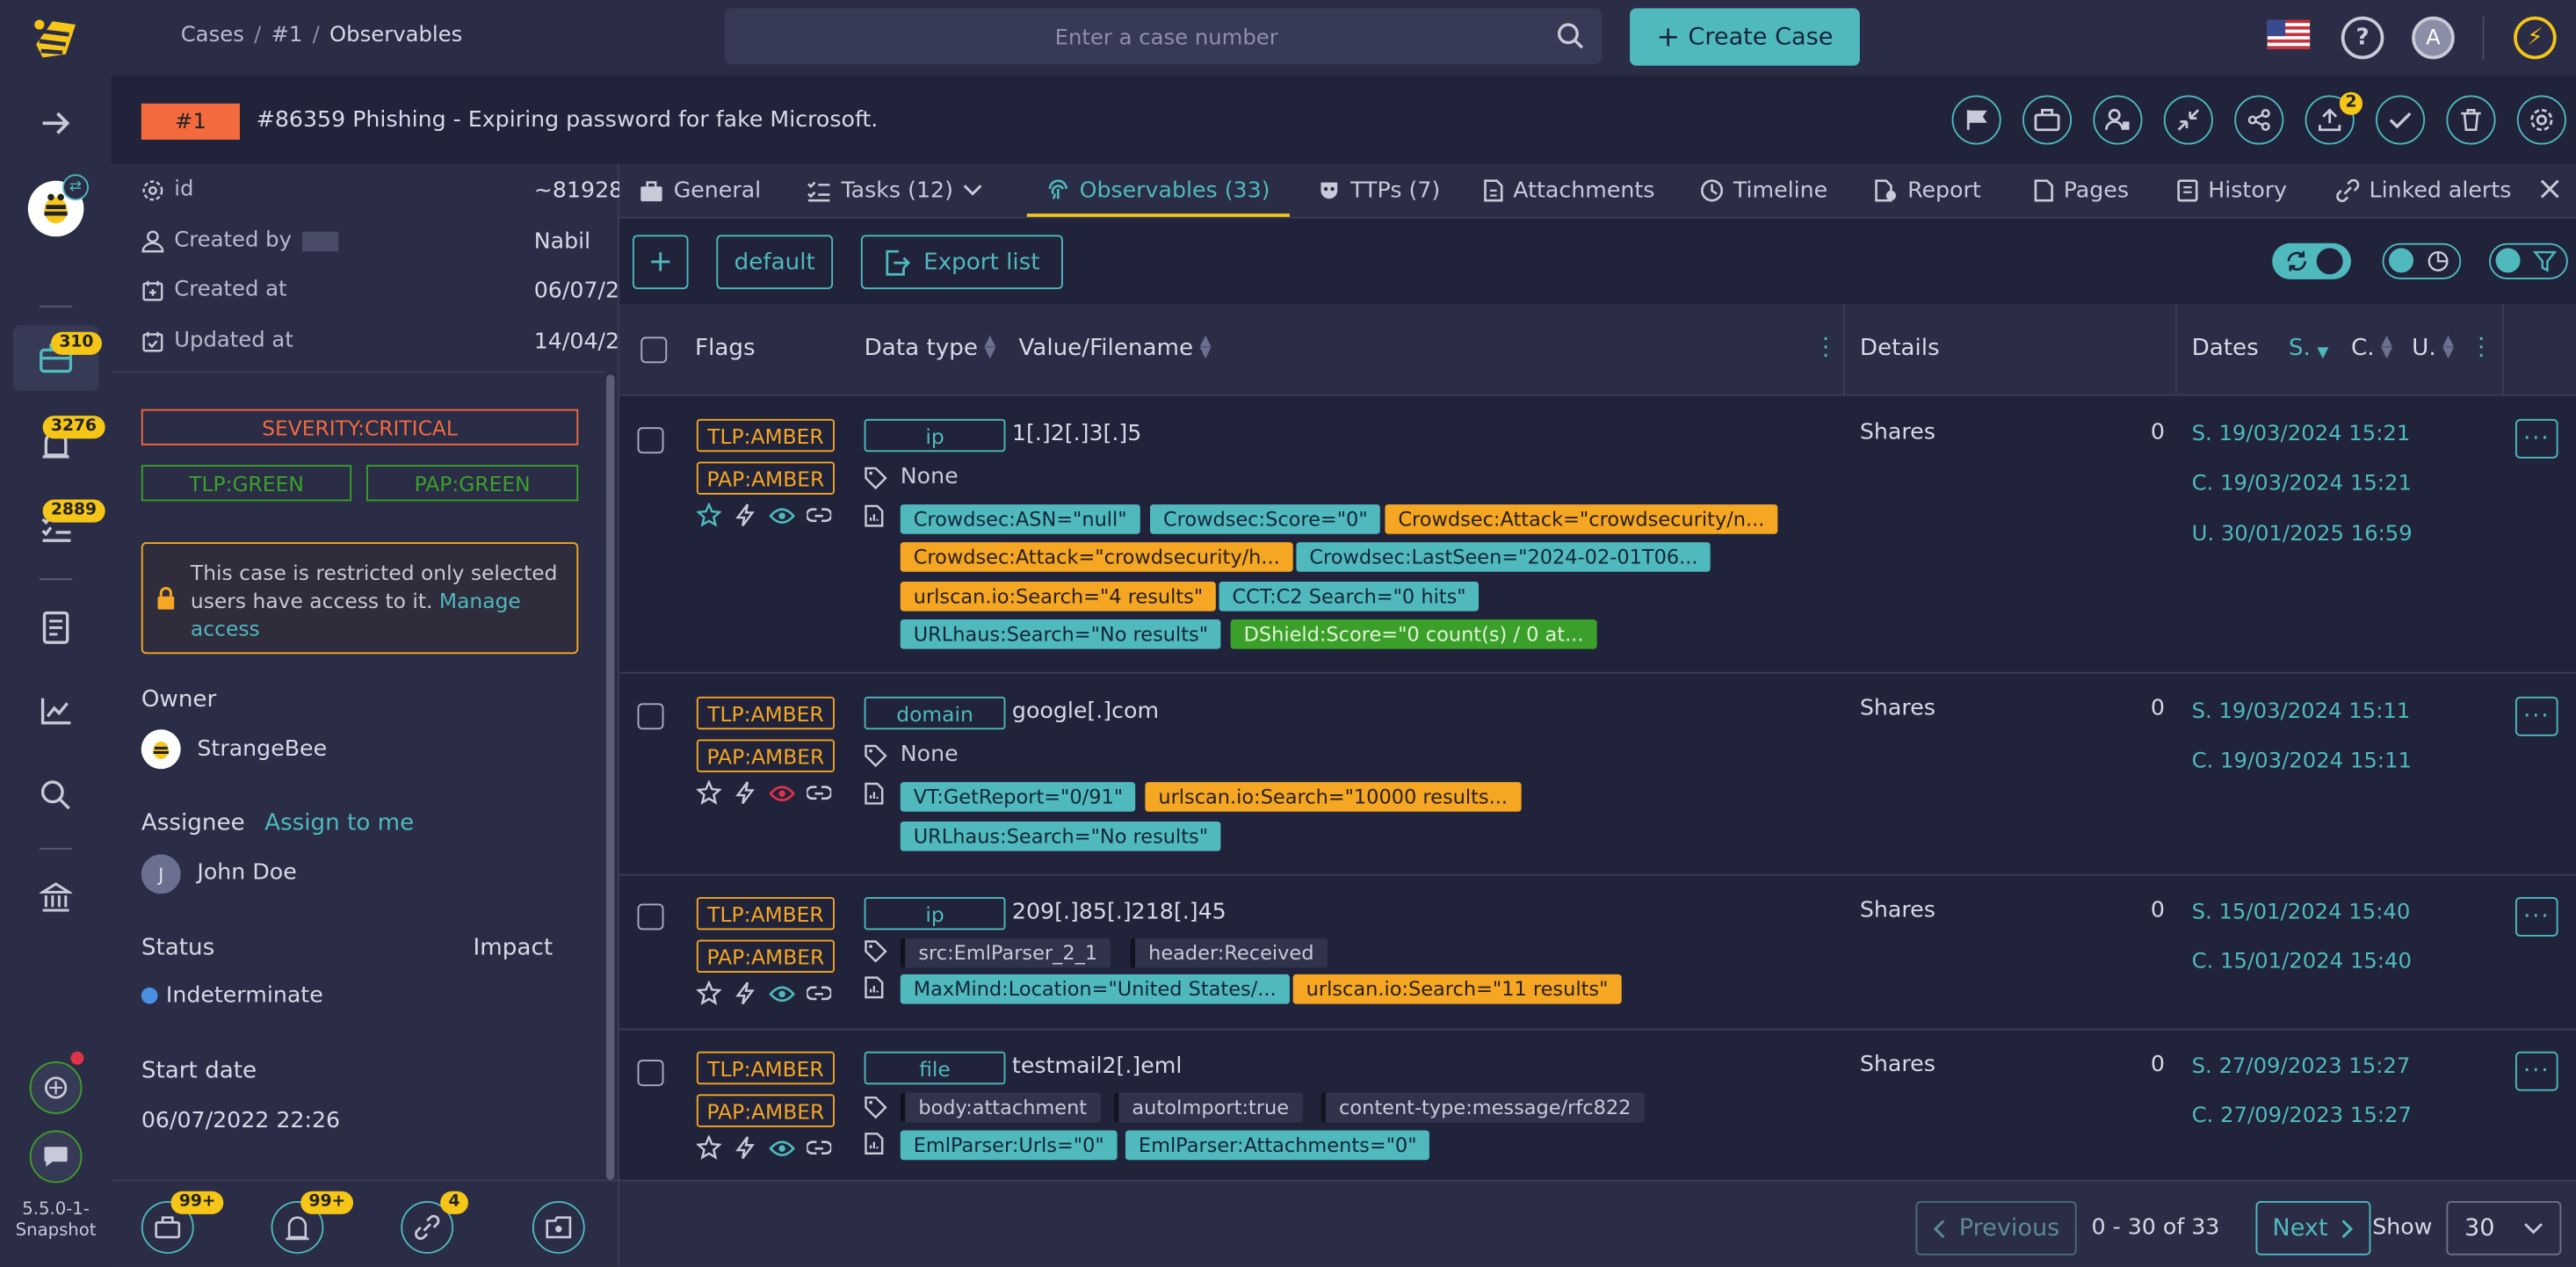 The width and height of the screenshot is (2576, 1267). What do you see at coordinates (1085, 712) in the screenshot?
I see `observable-value: google[.]com` at bounding box center [1085, 712].